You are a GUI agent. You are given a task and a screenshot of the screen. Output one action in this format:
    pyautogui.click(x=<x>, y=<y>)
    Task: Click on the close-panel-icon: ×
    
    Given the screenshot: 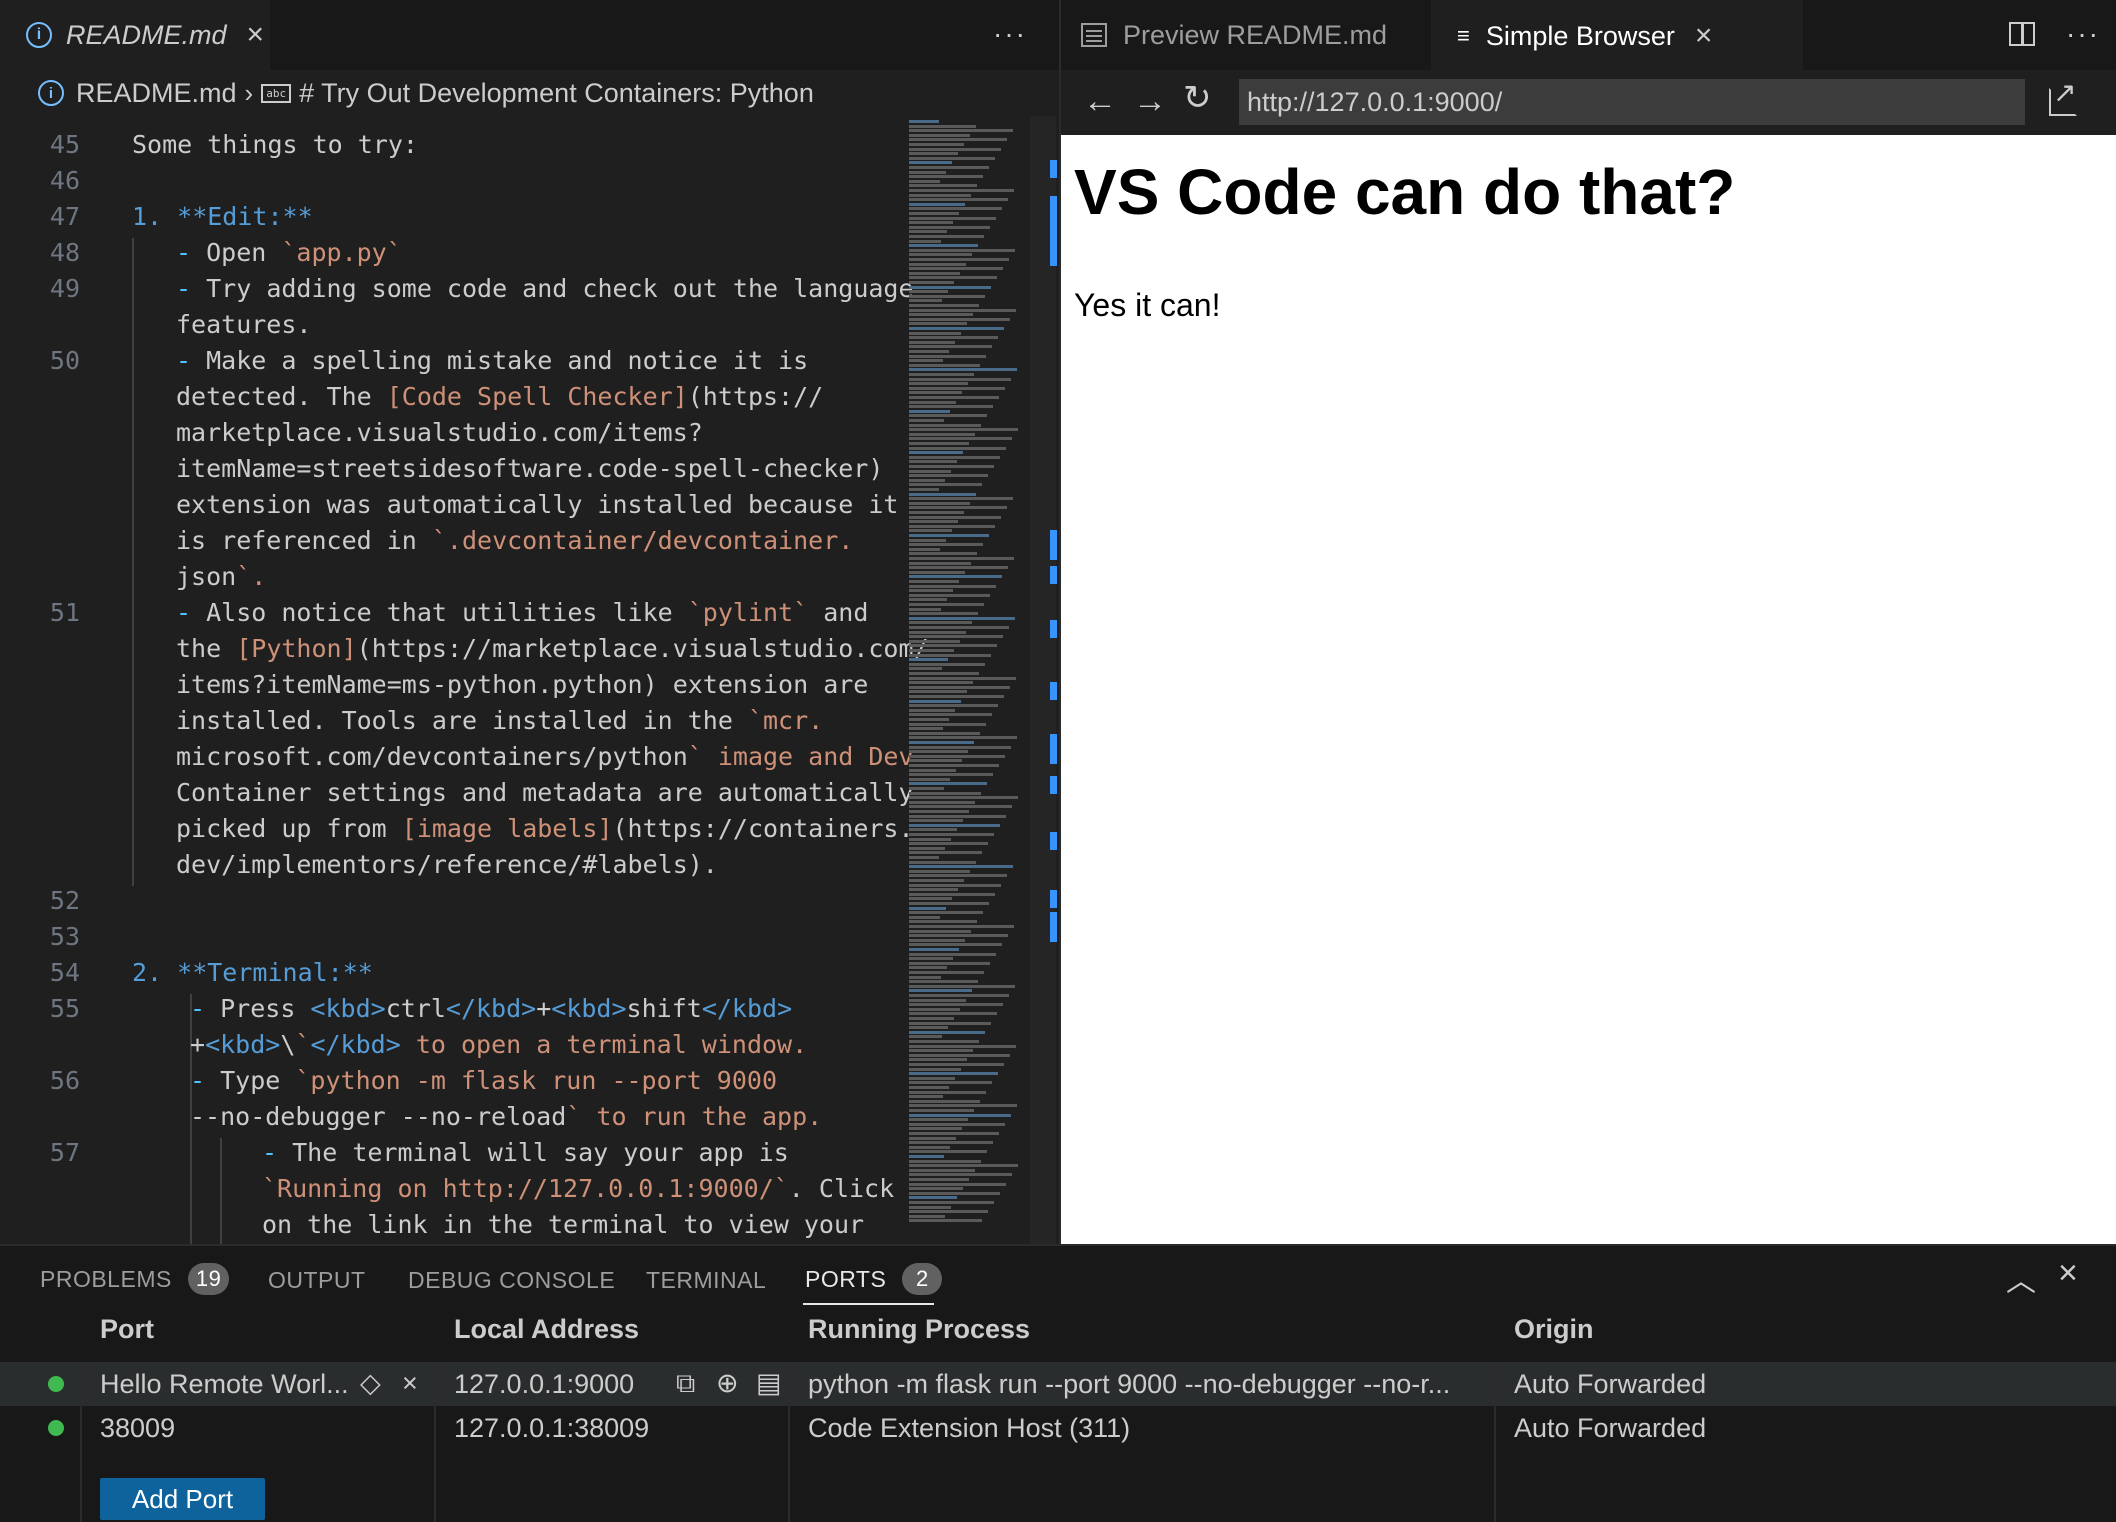 What is the action you would take?
    pyautogui.click(x=2068, y=1273)
    